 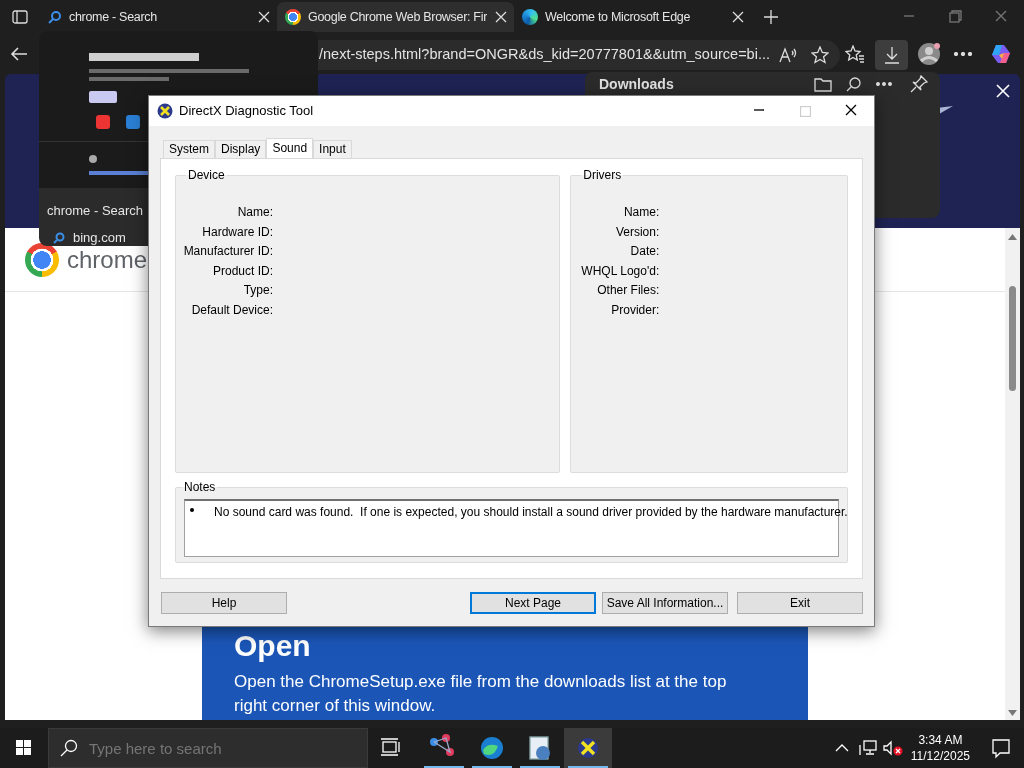 What do you see at coordinates (533, 603) in the screenshot?
I see `dialog-button: Next Page` at bounding box center [533, 603].